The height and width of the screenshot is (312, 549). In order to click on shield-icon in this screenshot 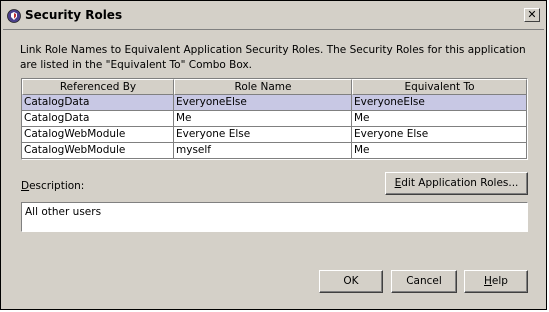, I will do `click(14, 16)`.